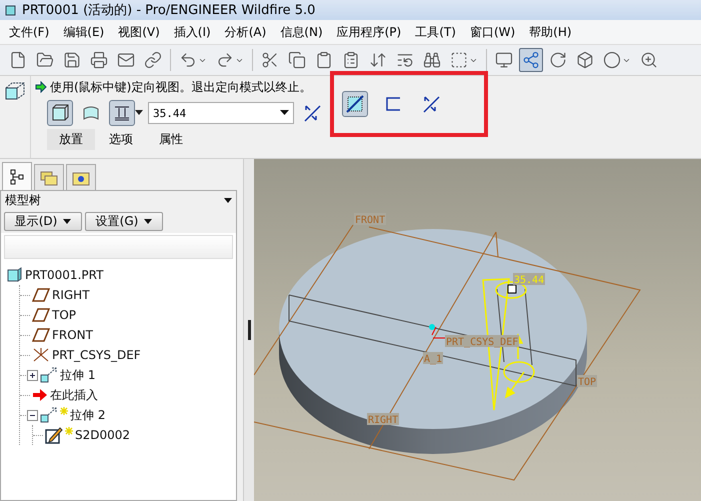 The image size is (701, 501). What do you see at coordinates (15, 91) in the screenshot?
I see `cube-outline-icon` at bounding box center [15, 91].